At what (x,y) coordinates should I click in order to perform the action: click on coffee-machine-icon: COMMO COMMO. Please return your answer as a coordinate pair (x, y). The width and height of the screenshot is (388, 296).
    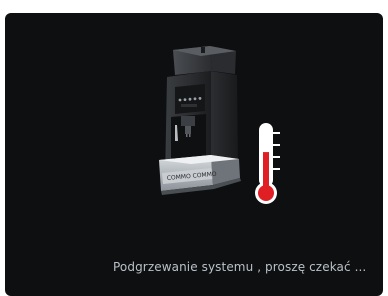
    Looking at the image, I should click on (200, 120).